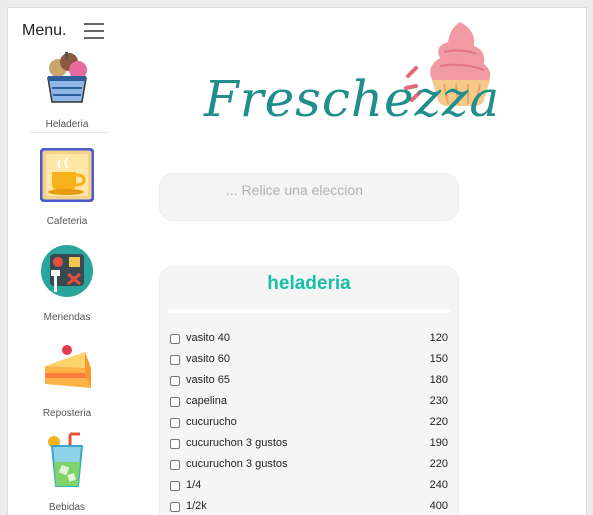  Describe the element at coordinates (67, 317) in the screenshot. I see `sidebar-item-label: Meriendas` at that location.